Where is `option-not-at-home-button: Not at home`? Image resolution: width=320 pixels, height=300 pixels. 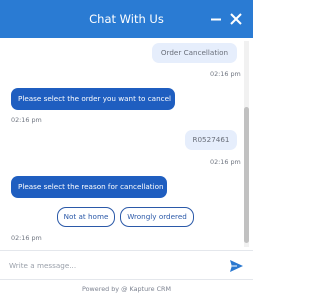 option-not-at-home-button: Not at home is located at coordinates (86, 217).